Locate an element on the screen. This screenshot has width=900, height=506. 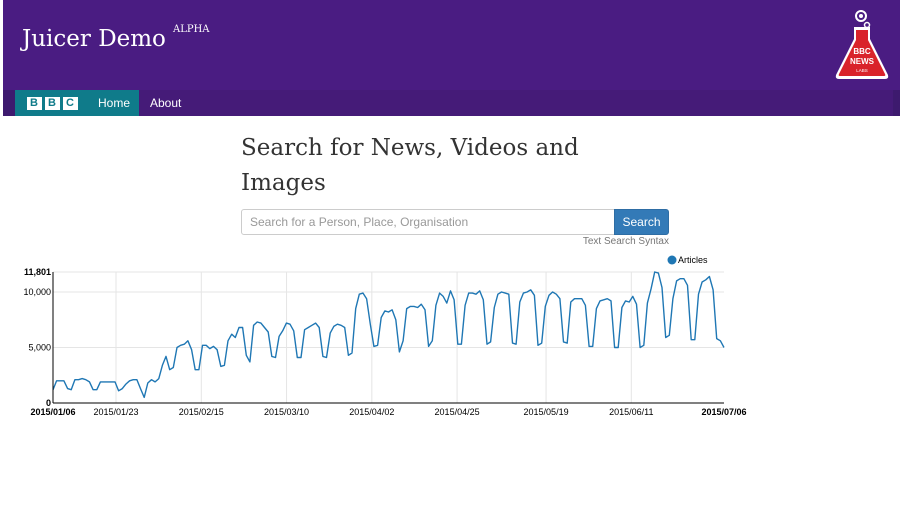
alpha-badge: ALPHA is located at coordinates (191, 29).